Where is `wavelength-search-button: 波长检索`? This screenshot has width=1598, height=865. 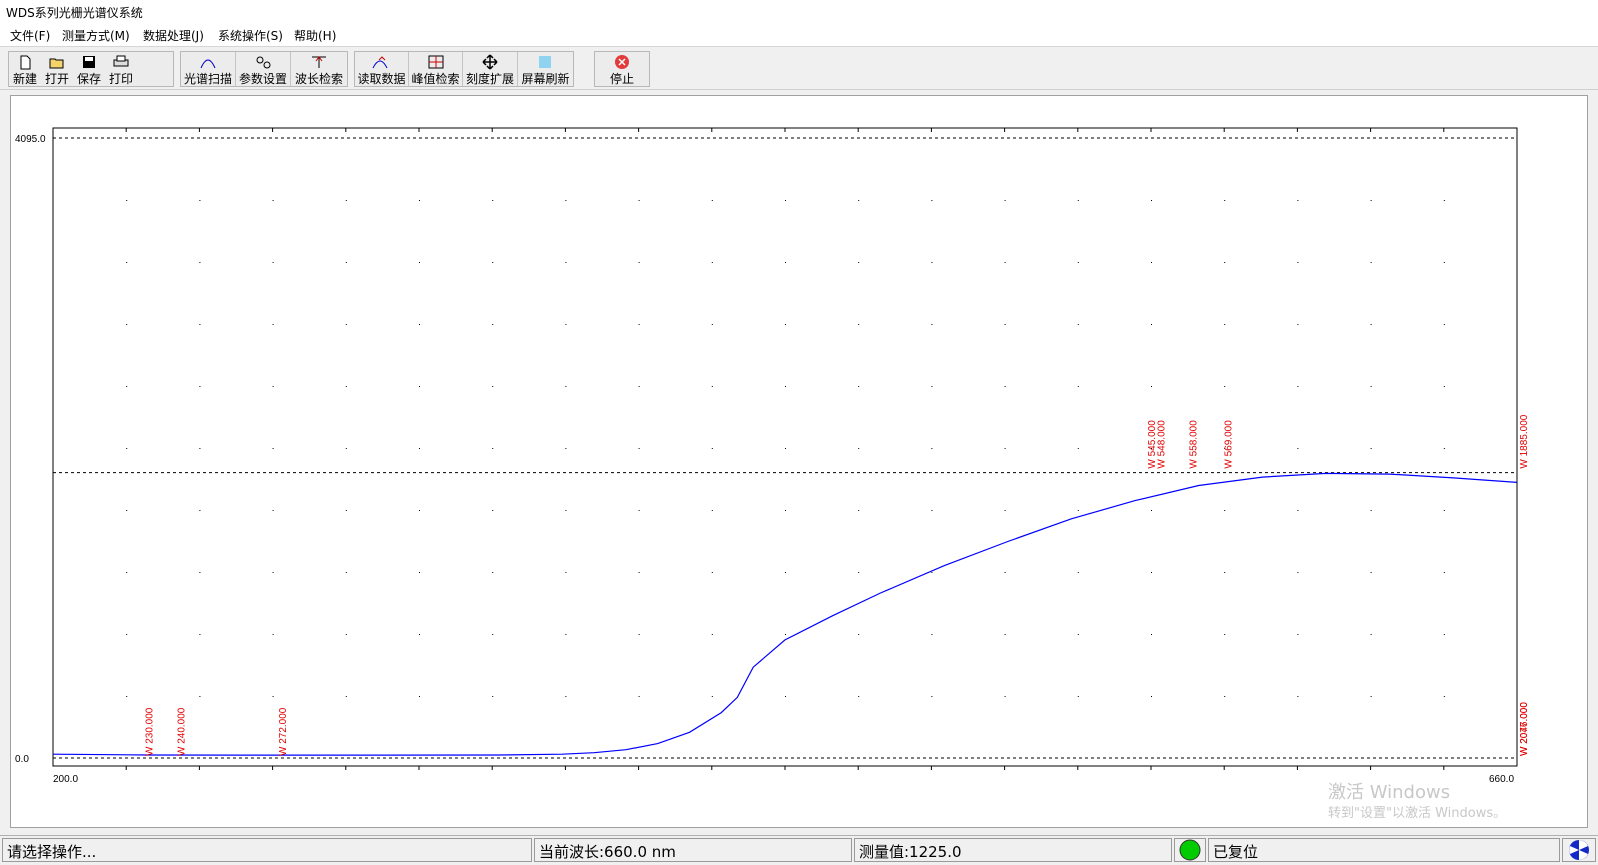 wavelength-search-button: 波长检索 is located at coordinates (319, 69).